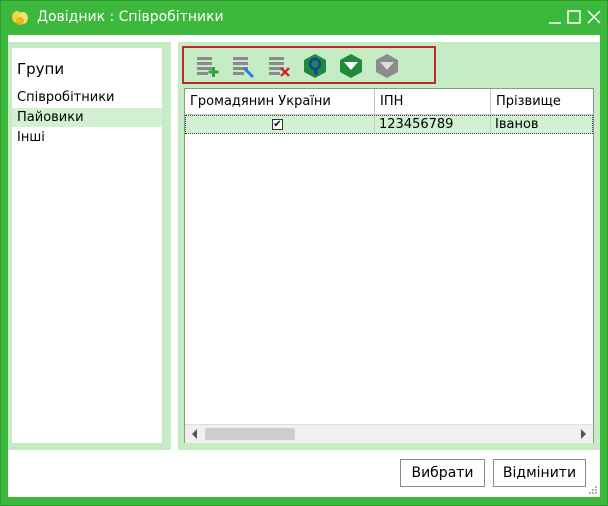 This screenshot has width=608, height=506. I want to click on group-item-shareholders: Пайовики, so click(87, 117).